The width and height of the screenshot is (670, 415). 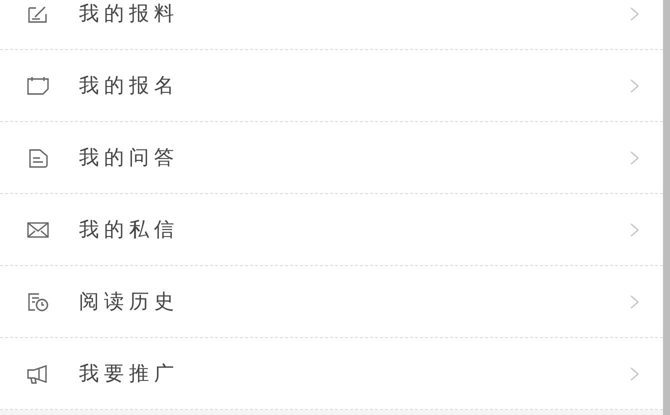 What do you see at coordinates (38, 302) in the screenshot?
I see `history-icon` at bounding box center [38, 302].